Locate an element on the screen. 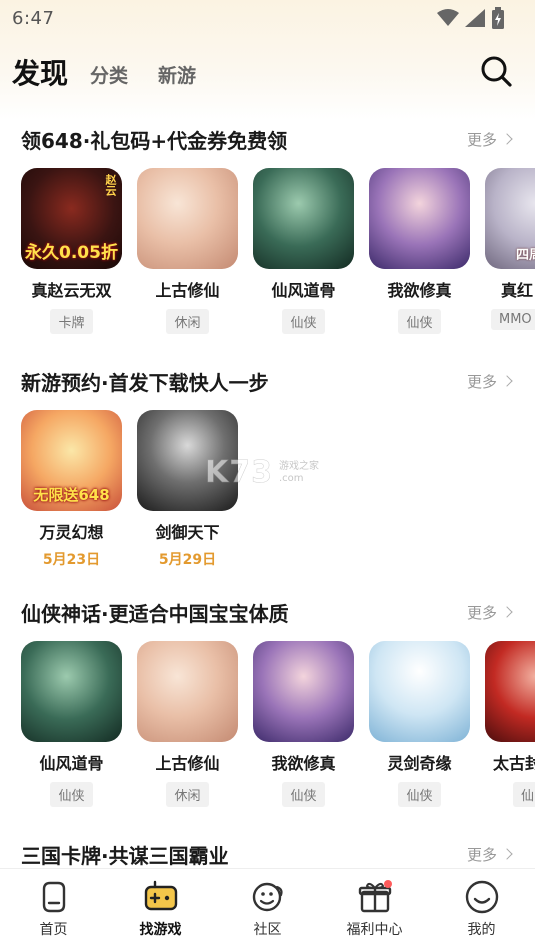 This screenshot has height=951, width=535. game-name: 真红 is located at coordinates (517, 290).